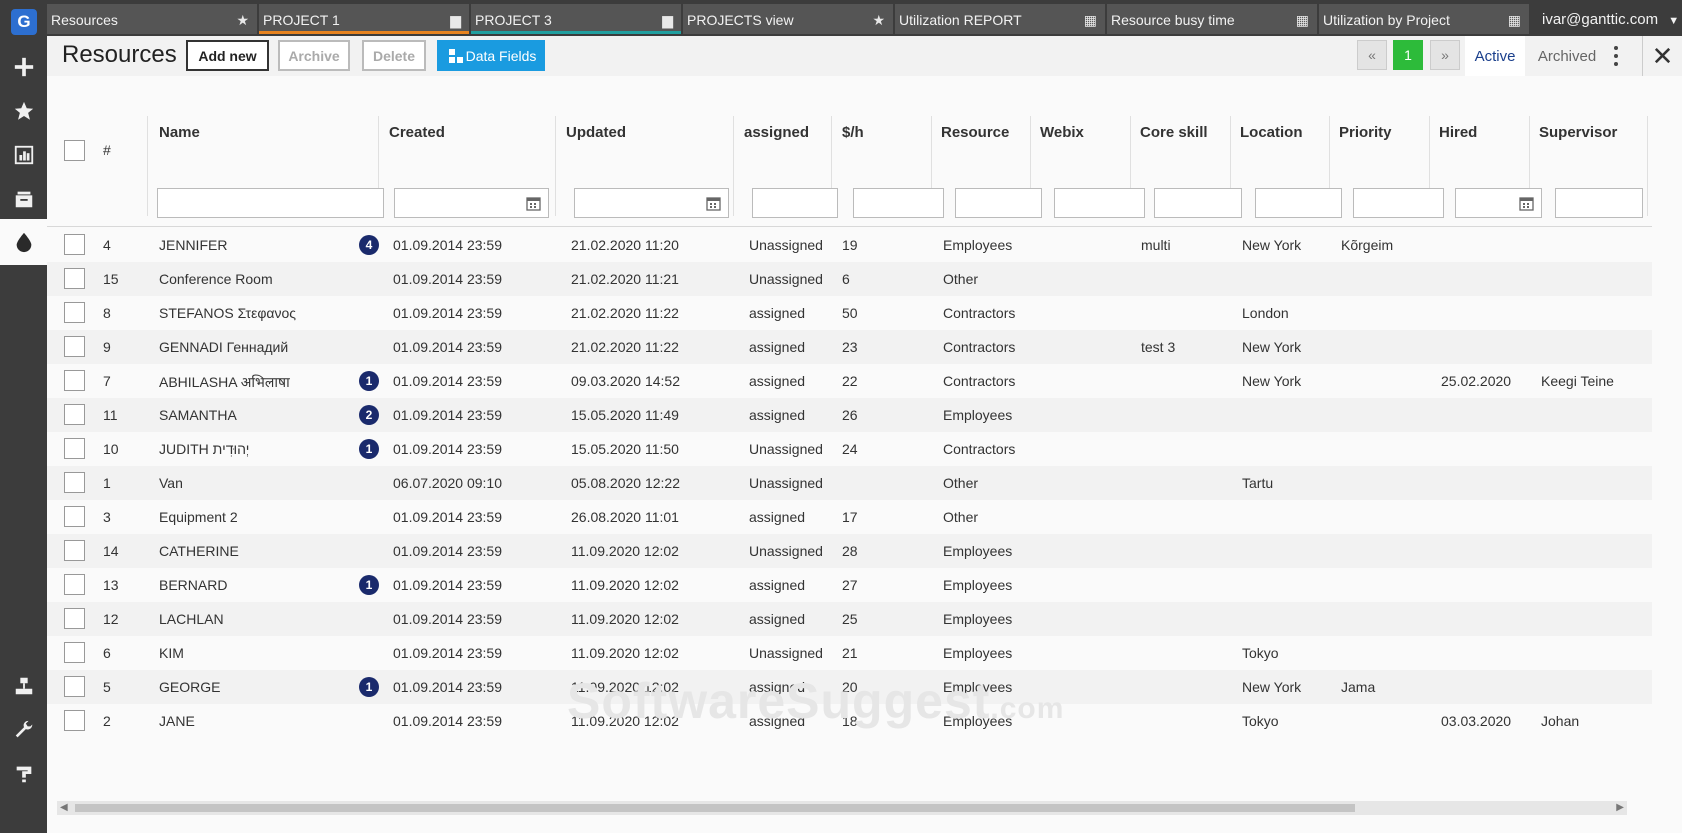  Describe the element at coordinates (1398, 203) in the screenshot. I see `filter-priority-input` at that location.